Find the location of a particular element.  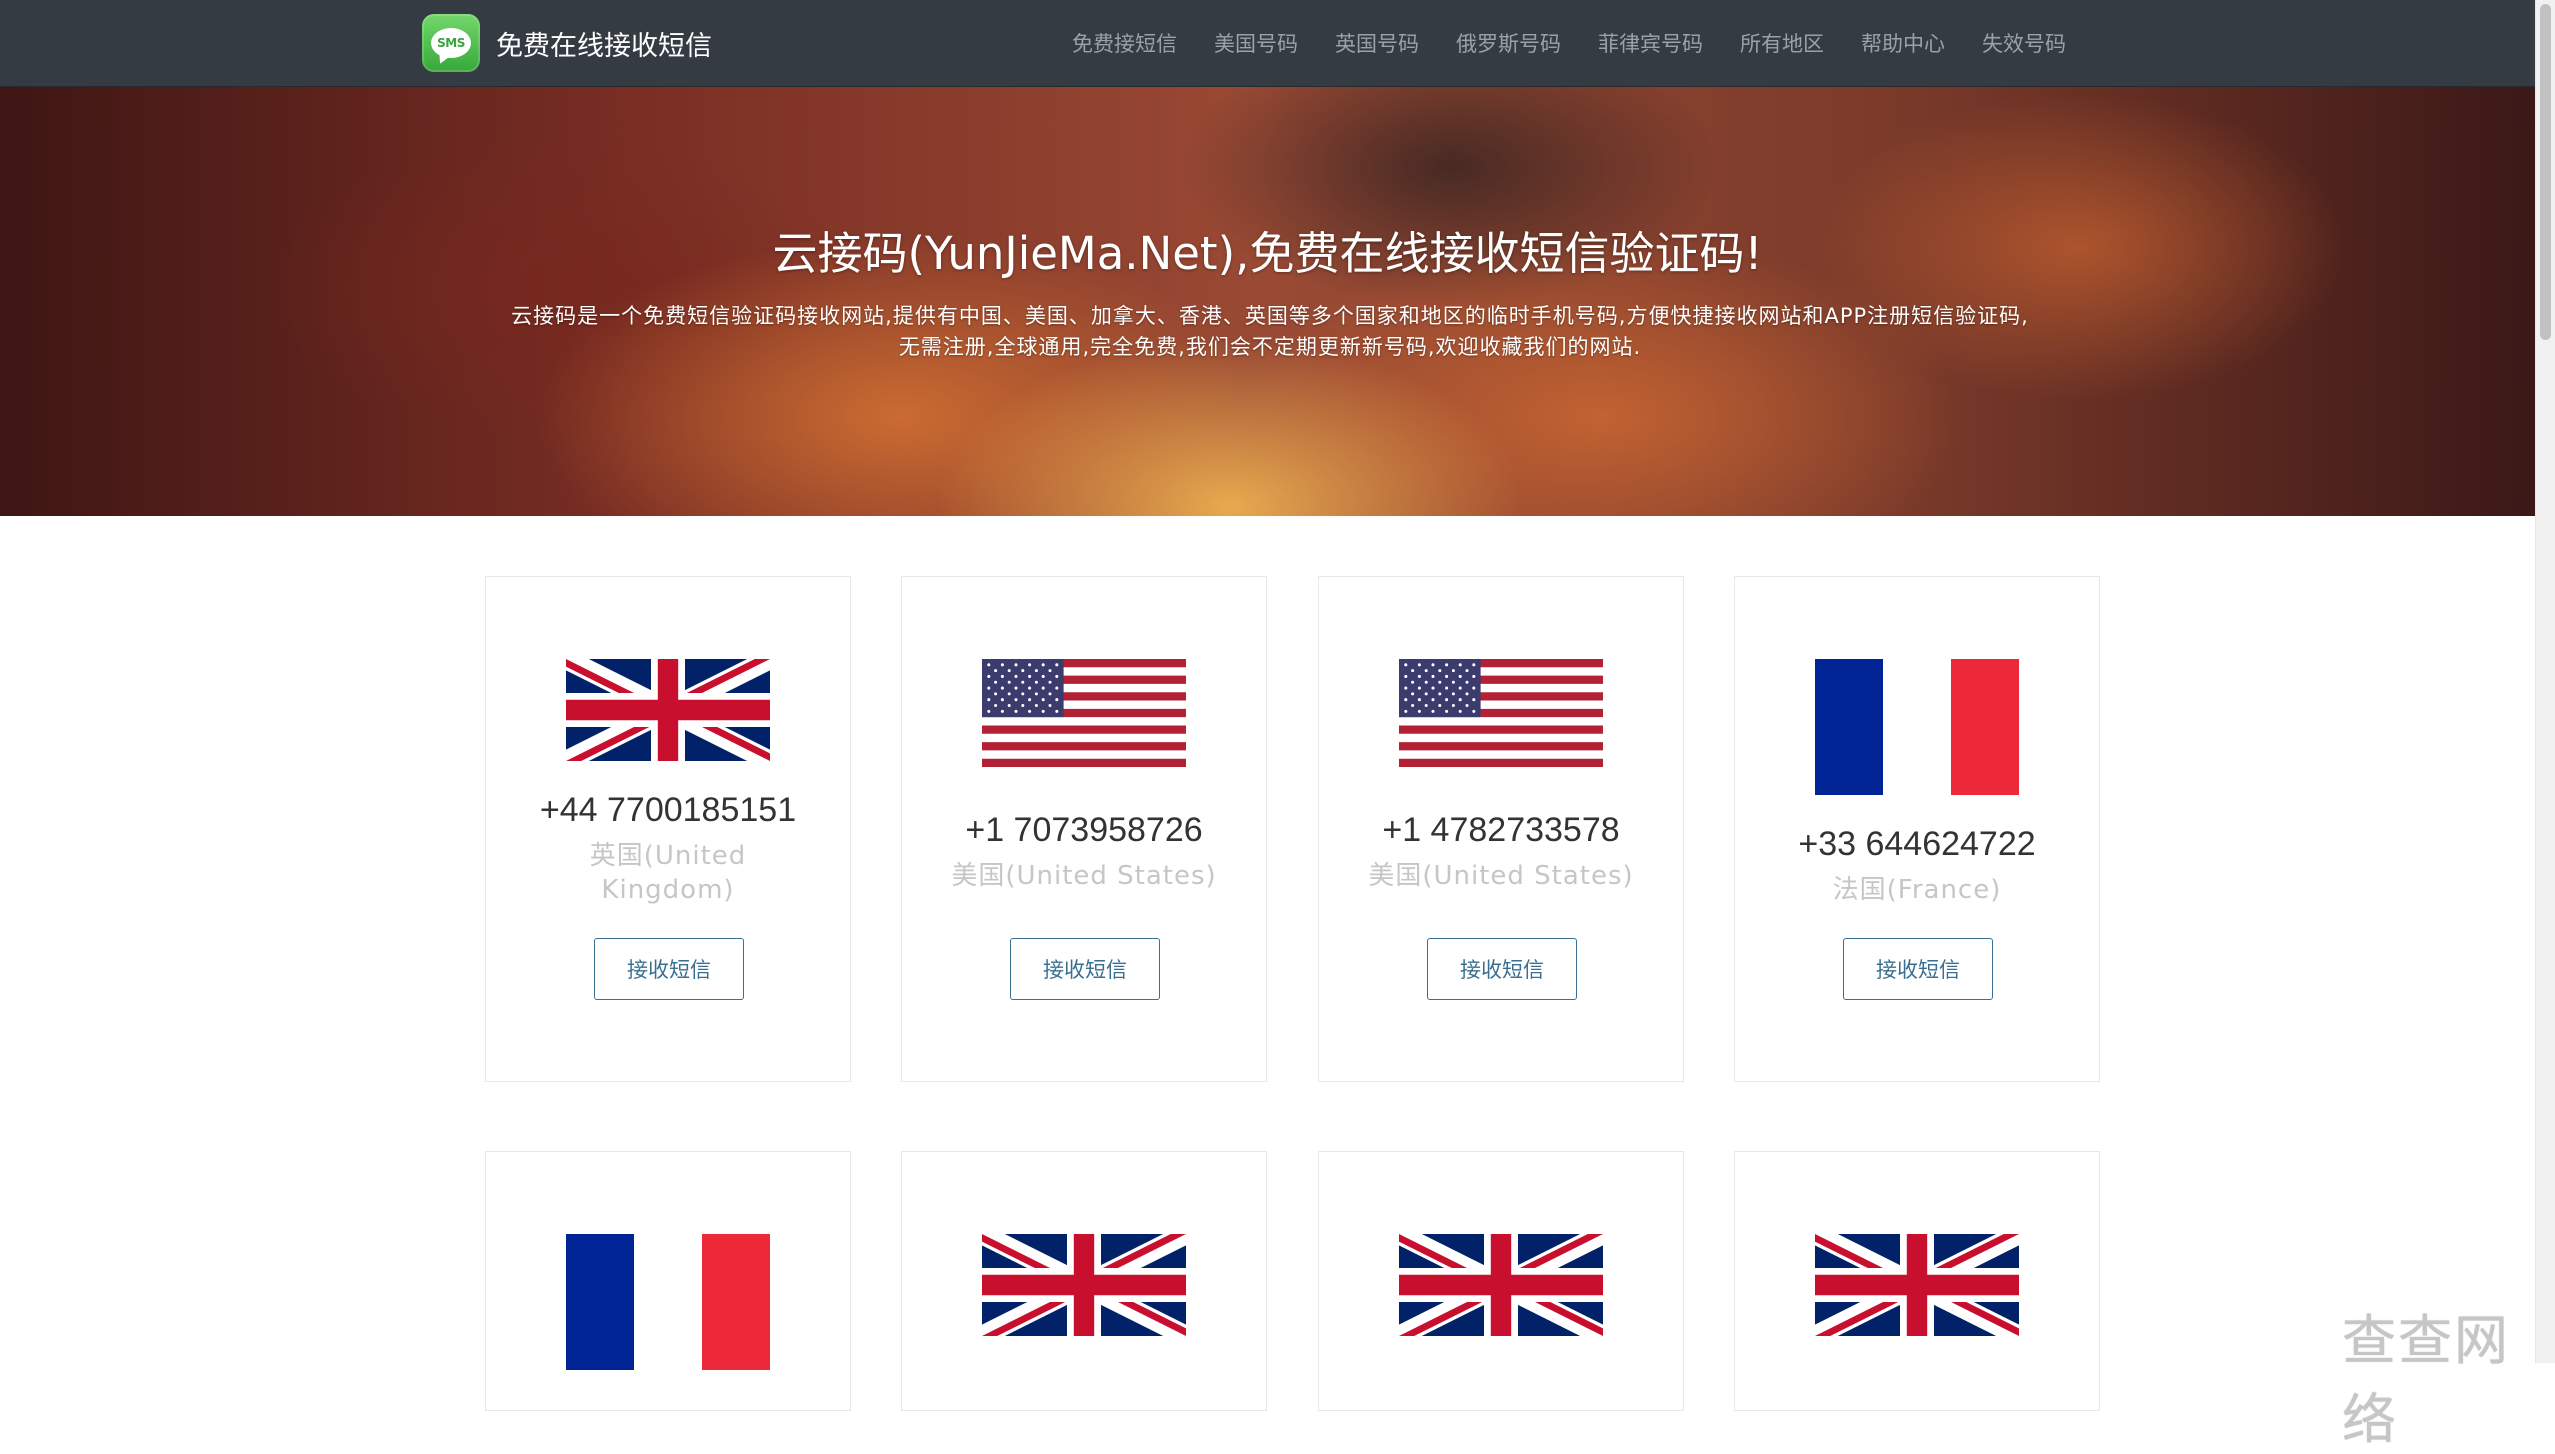

nav-link-uk-numbers: 英国号码 is located at coordinates (1377, 43).